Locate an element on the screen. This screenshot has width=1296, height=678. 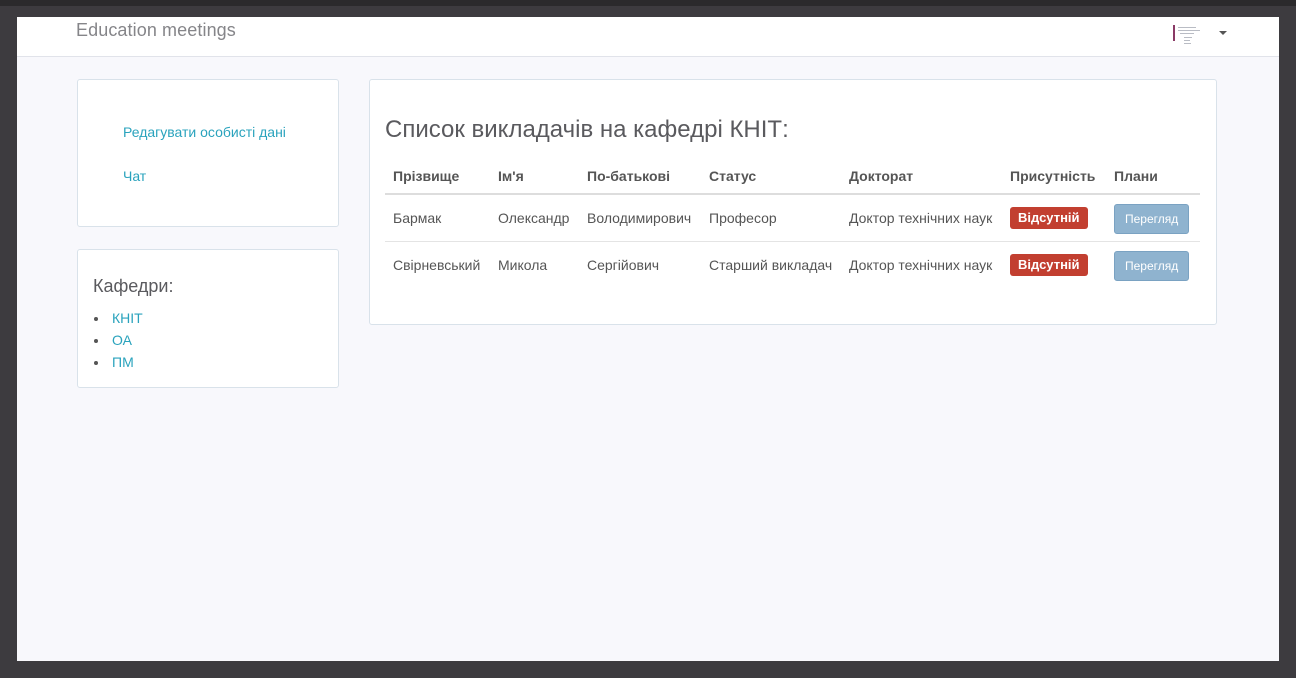
list-item: КНІТ is located at coordinates (118, 318).